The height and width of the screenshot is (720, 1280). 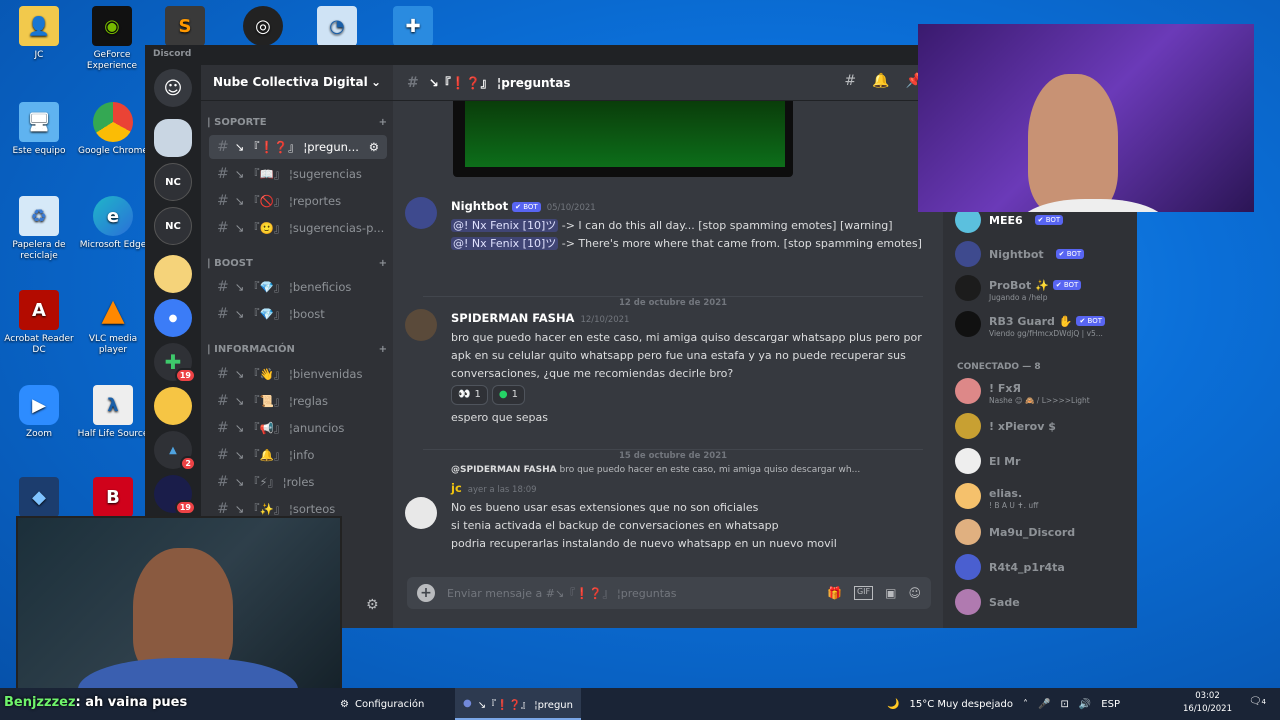 I want to click on gif-button: GIF, so click(x=863, y=593).